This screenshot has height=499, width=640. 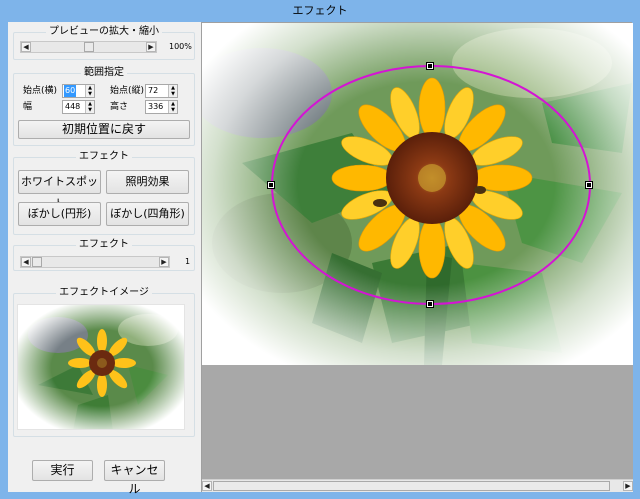 What do you see at coordinates (155, 107) in the screenshot?
I see `height-value: 336` at bounding box center [155, 107].